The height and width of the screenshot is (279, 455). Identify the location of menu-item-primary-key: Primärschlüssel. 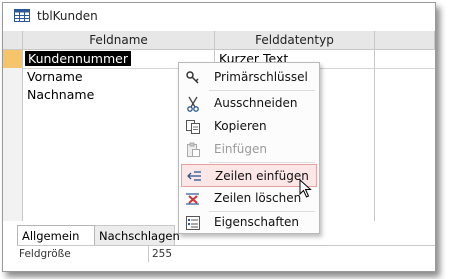
(249, 77).